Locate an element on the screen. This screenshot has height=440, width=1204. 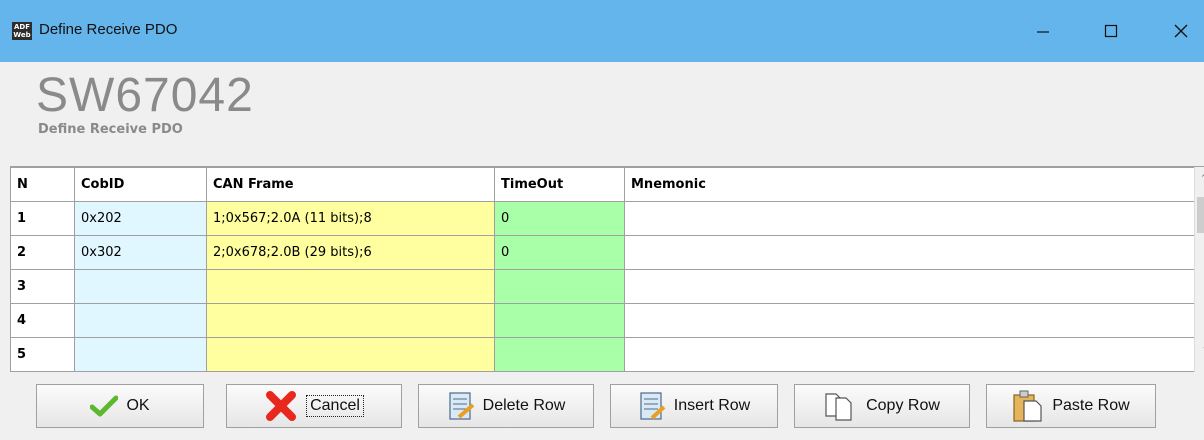
row-number: 1 is located at coordinates (42, 218).